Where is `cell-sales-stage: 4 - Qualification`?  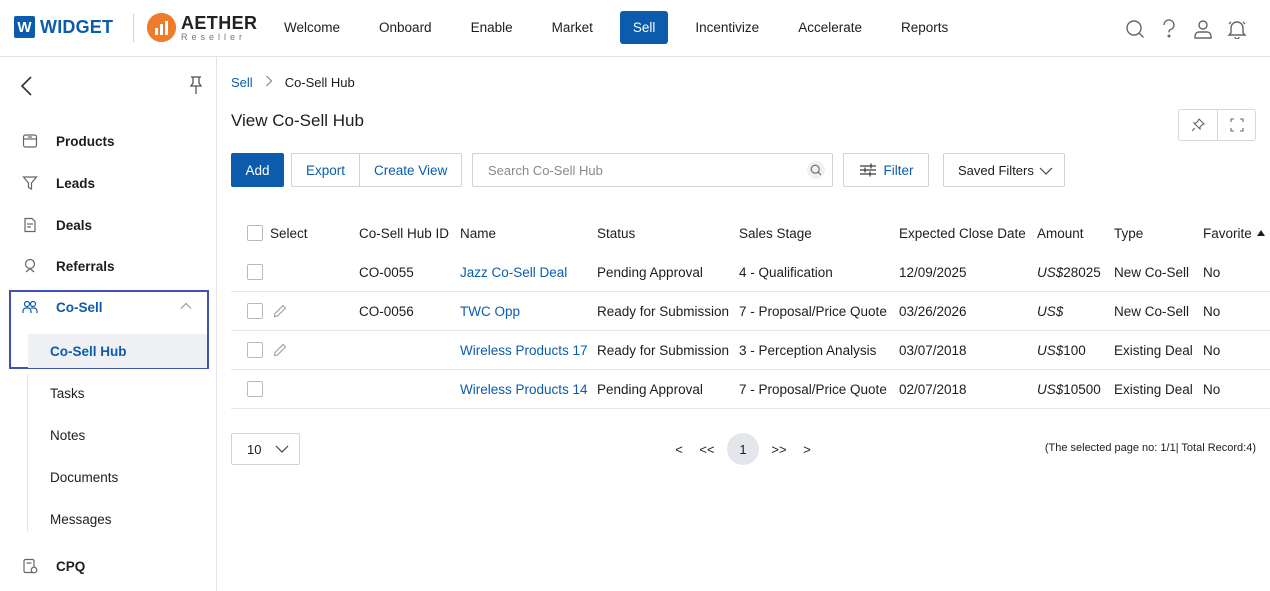 cell-sales-stage: 4 - Qualification is located at coordinates (786, 272).